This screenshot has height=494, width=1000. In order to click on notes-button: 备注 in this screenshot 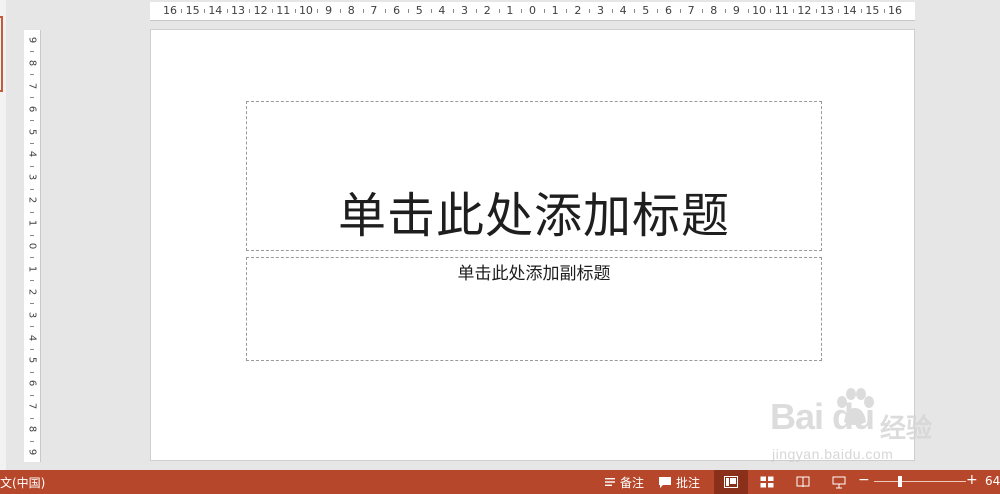, I will do `click(624, 482)`.